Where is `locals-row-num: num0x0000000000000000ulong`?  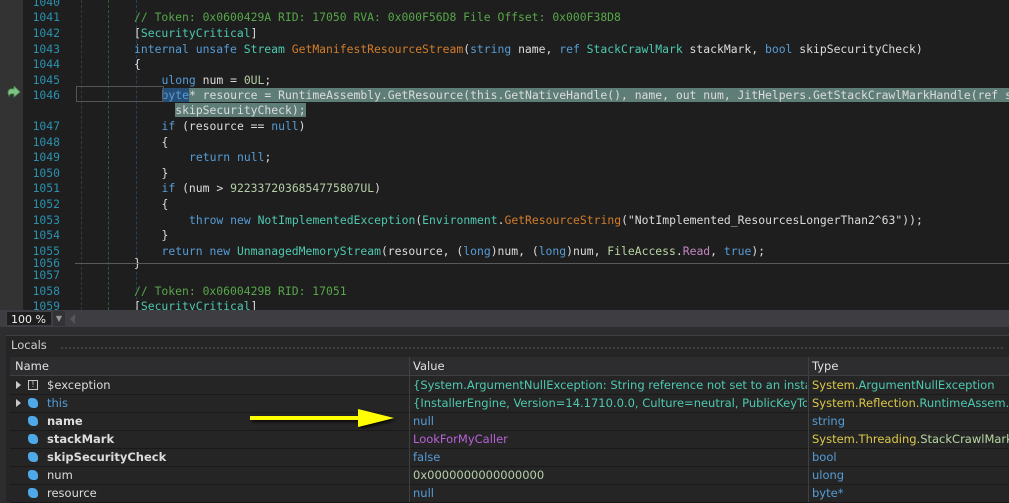
locals-row-num: num0x0000000000000000ulong is located at coordinates (509, 475).